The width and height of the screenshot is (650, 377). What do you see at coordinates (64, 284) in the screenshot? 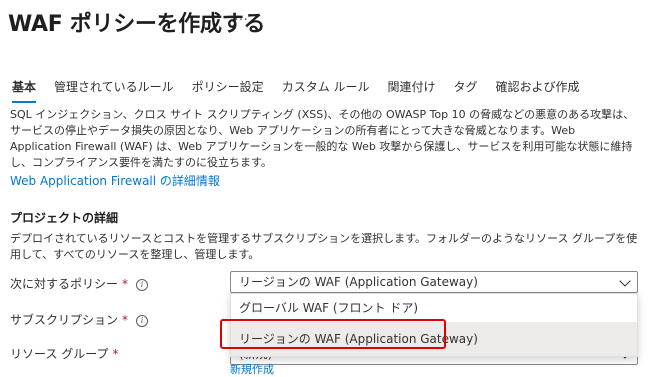
I see `policy-for-label-text: 次に対するポリシー` at bounding box center [64, 284].